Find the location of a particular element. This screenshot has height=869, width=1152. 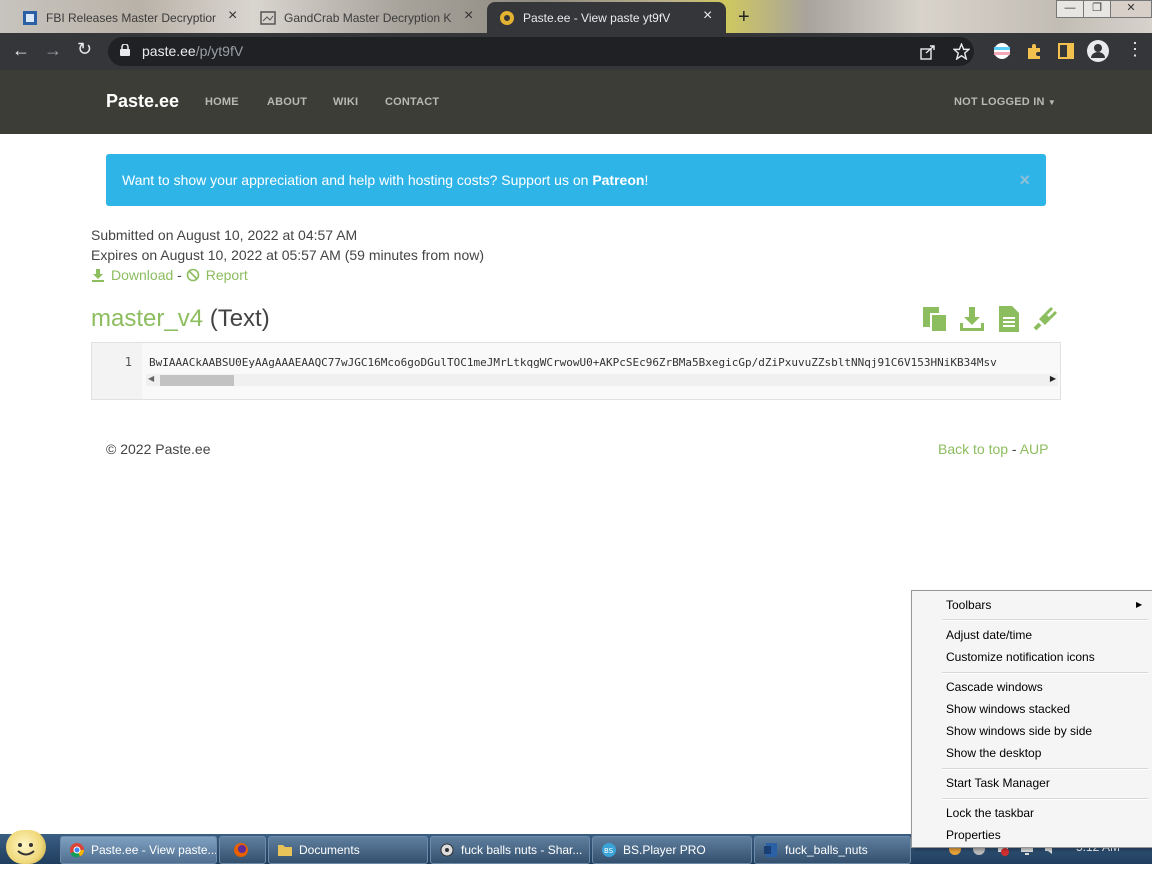

address-bar: paste.ee/p/yt9fV is located at coordinates (541, 51).